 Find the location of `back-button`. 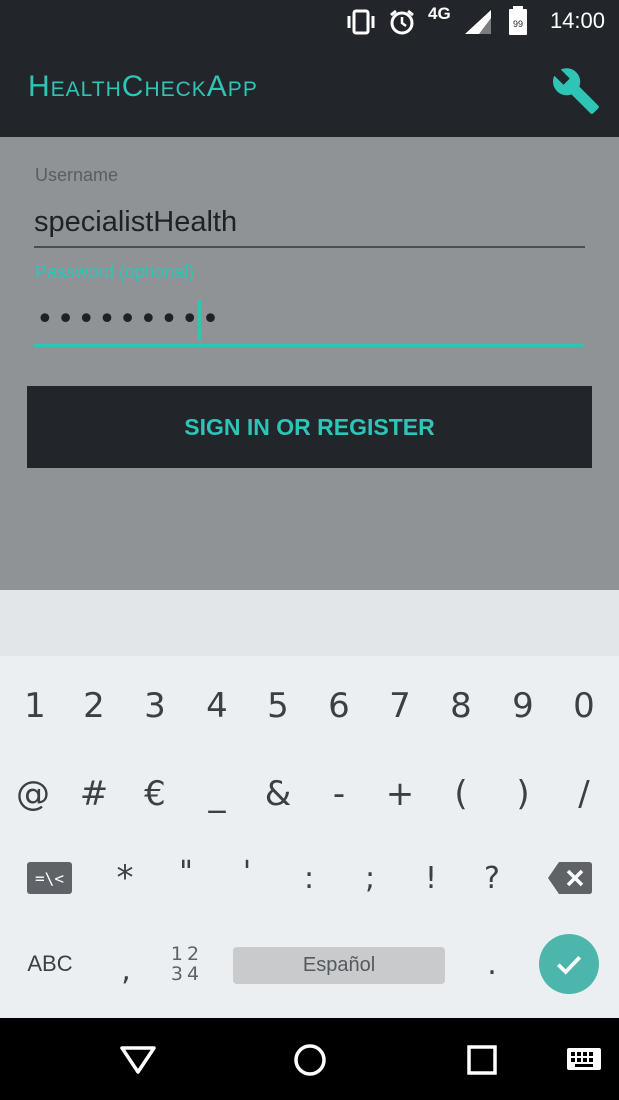

back-button is located at coordinates (138, 1060).